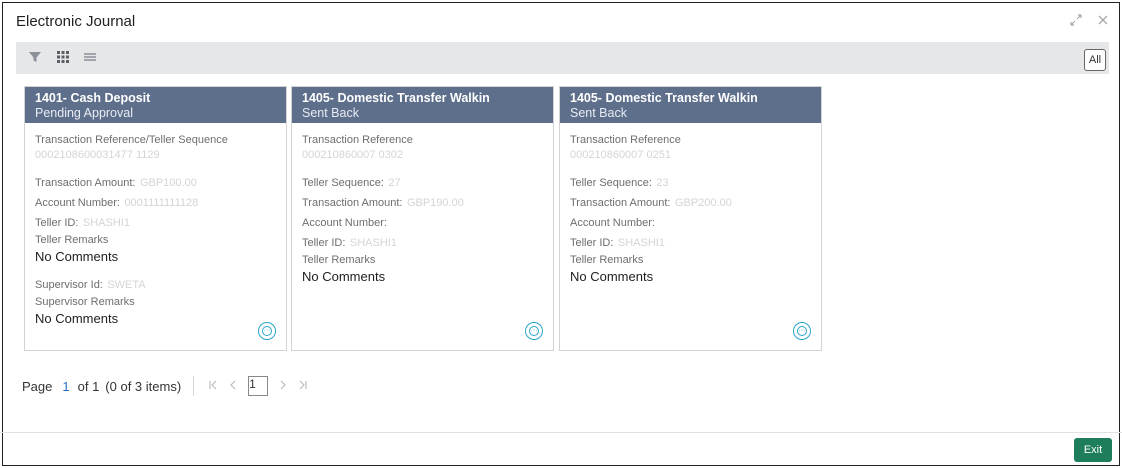  What do you see at coordinates (1076, 21) in the screenshot?
I see `minimize-icon` at bounding box center [1076, 21].